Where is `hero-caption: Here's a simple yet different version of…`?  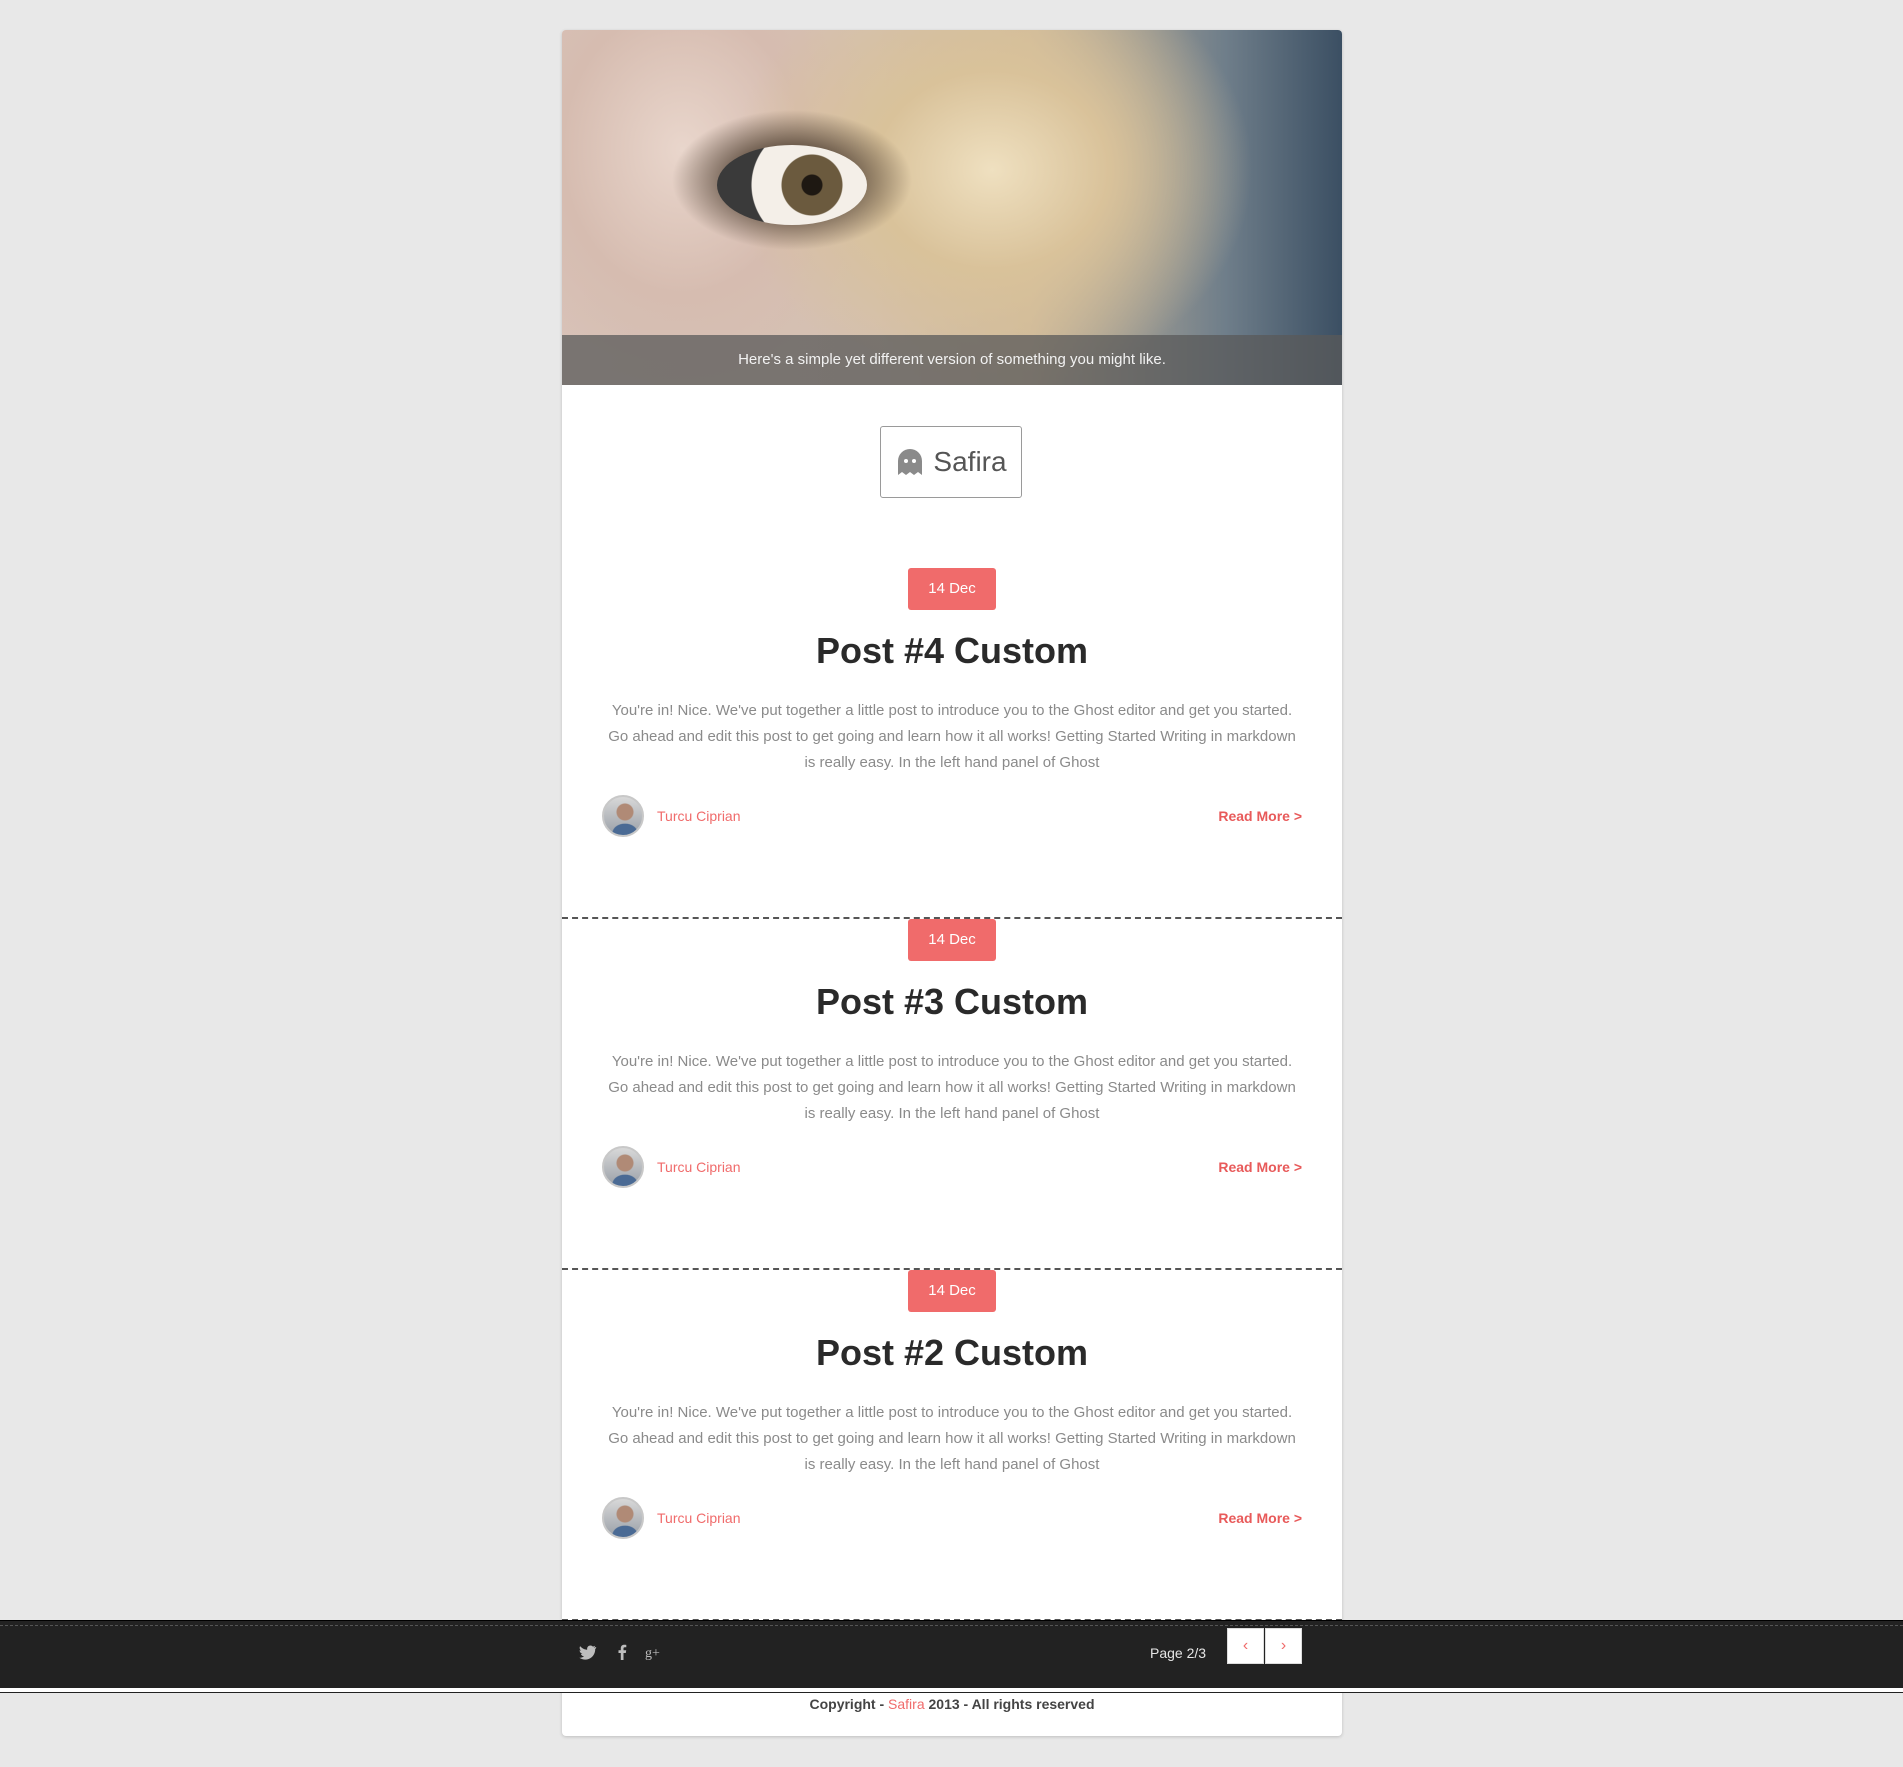 hero-caption: Here's a simple yet different version of… is located at coordinates (952, 360).